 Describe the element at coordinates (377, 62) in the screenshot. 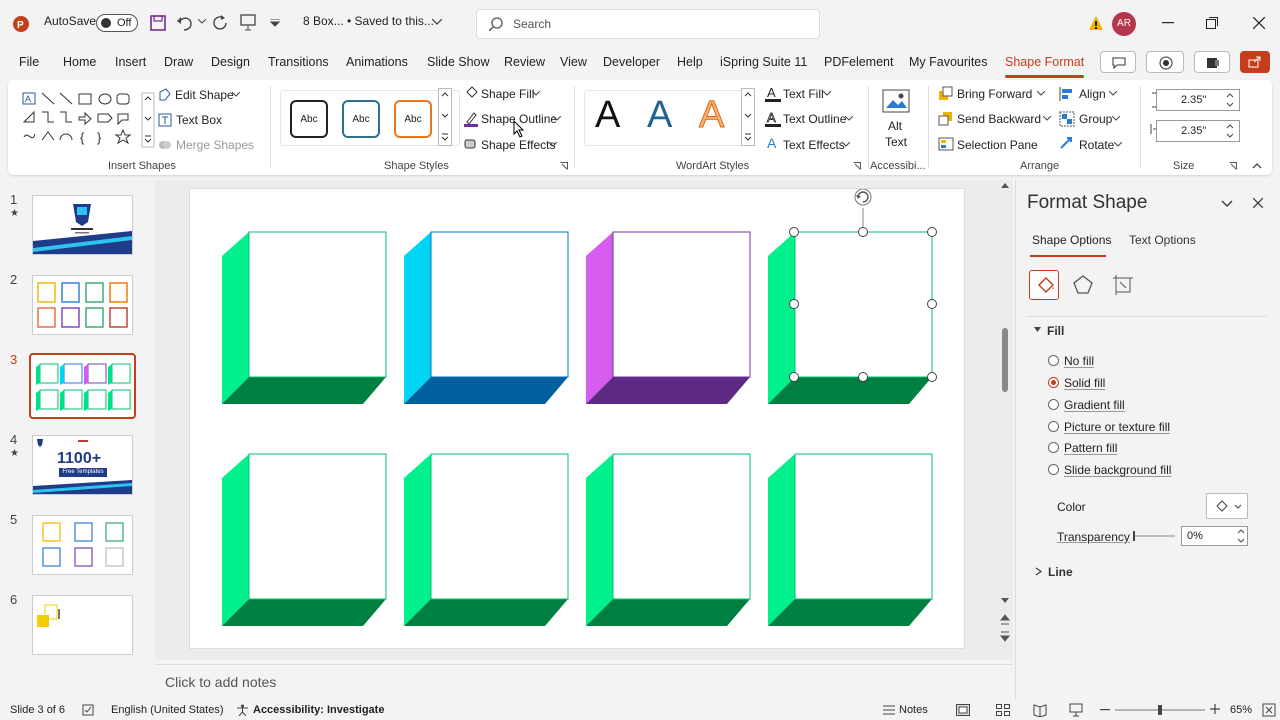

I see `tab-animations: Animations` at that location.